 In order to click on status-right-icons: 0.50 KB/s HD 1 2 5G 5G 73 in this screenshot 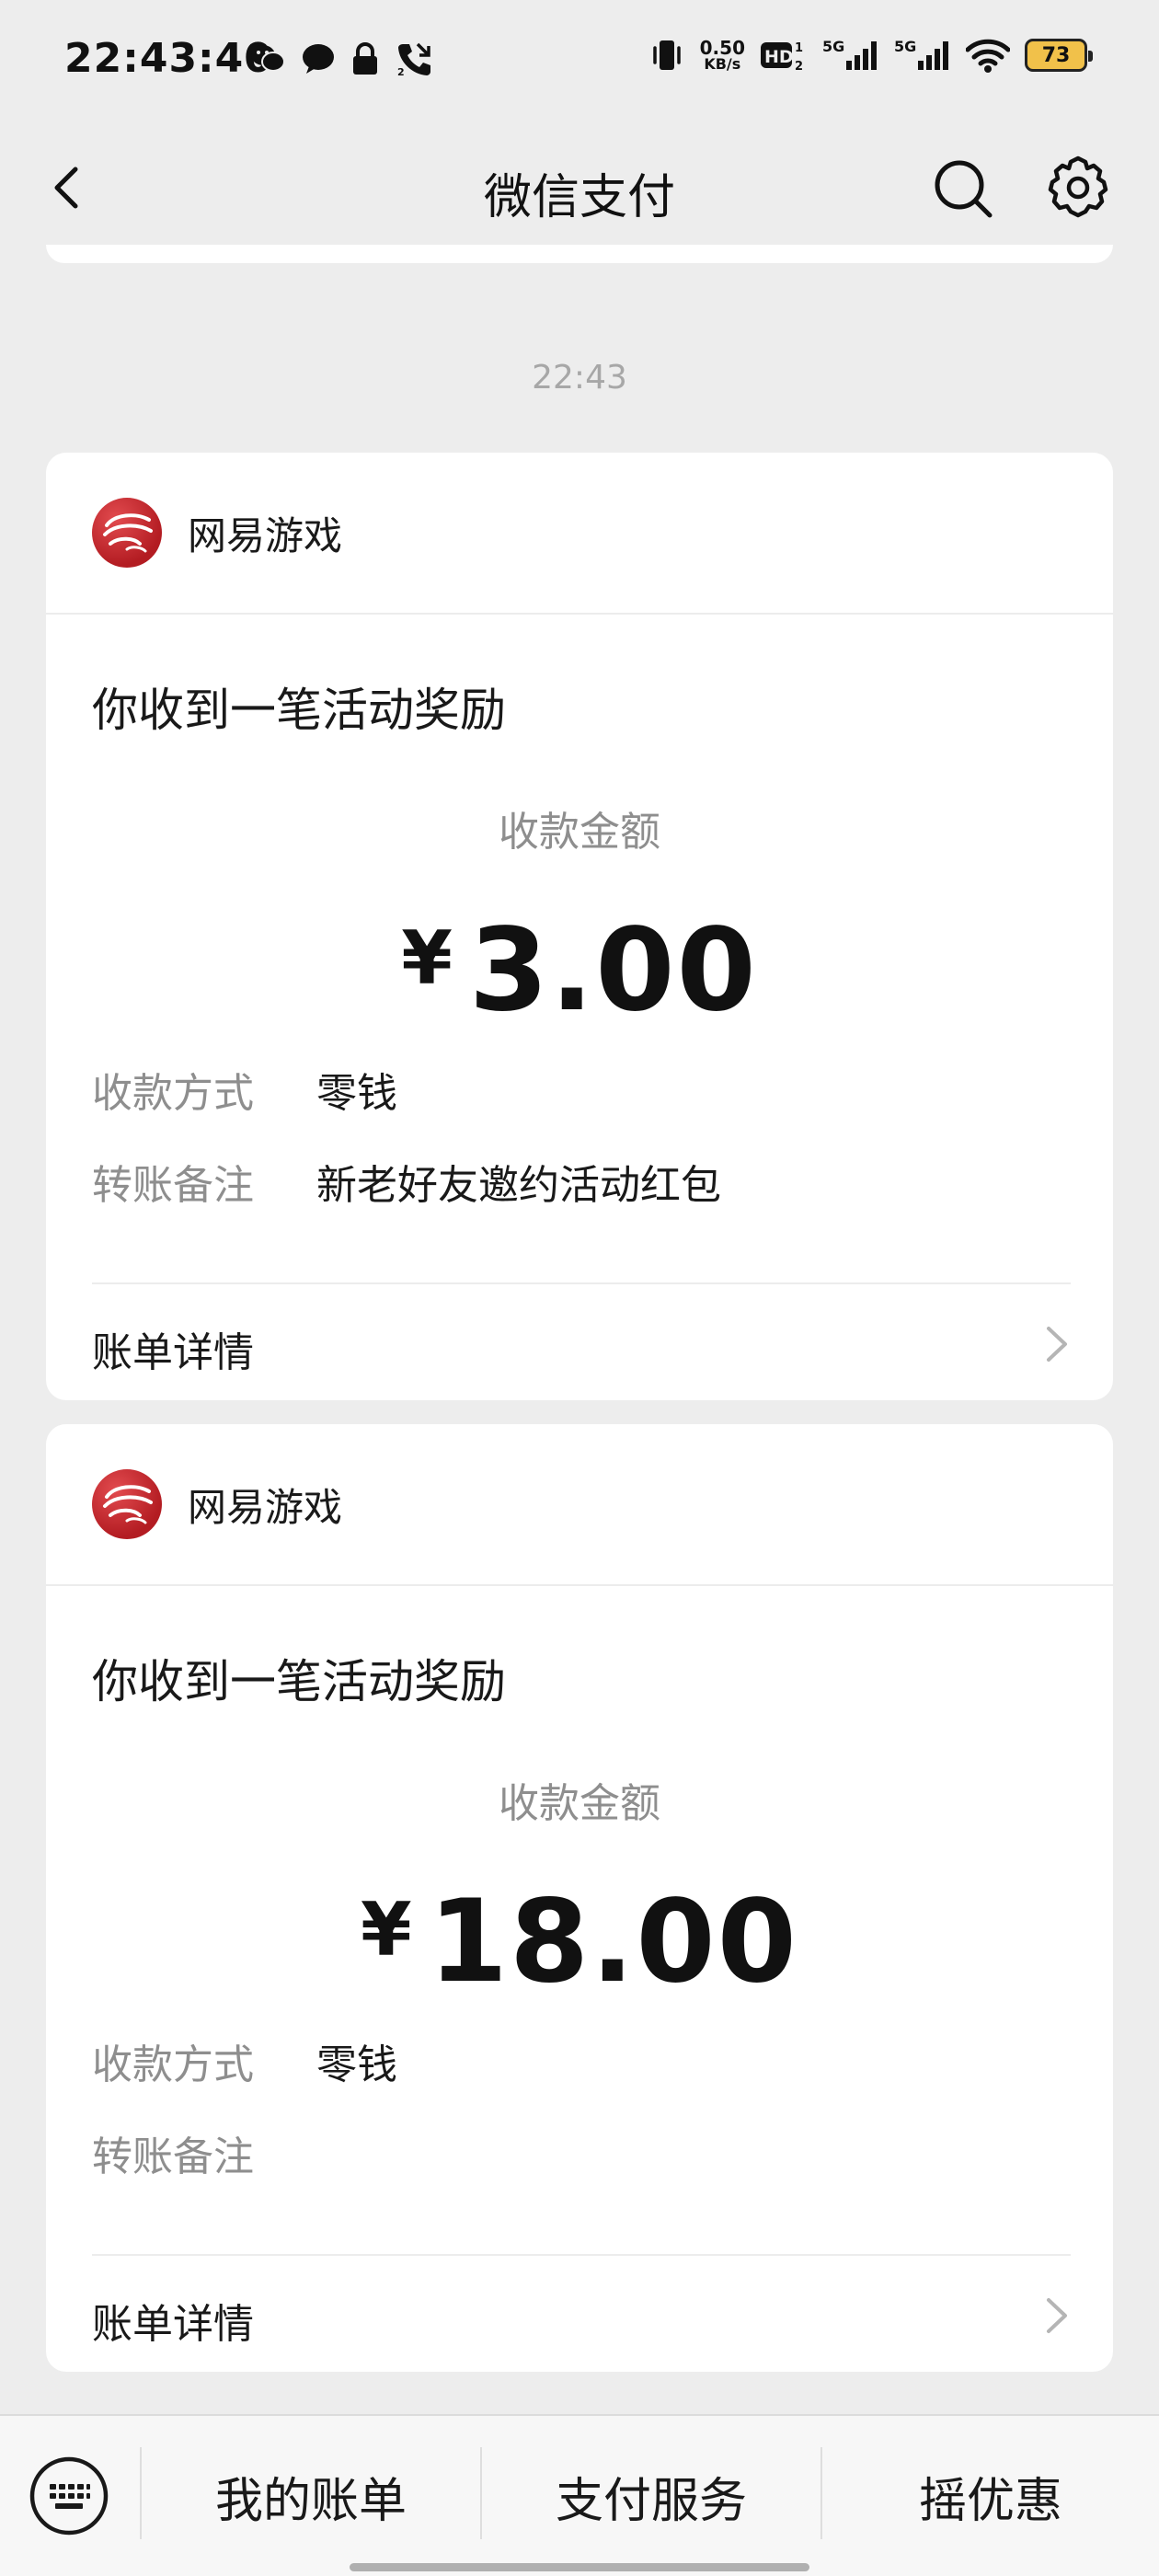, I will do `click(870, 55)`.